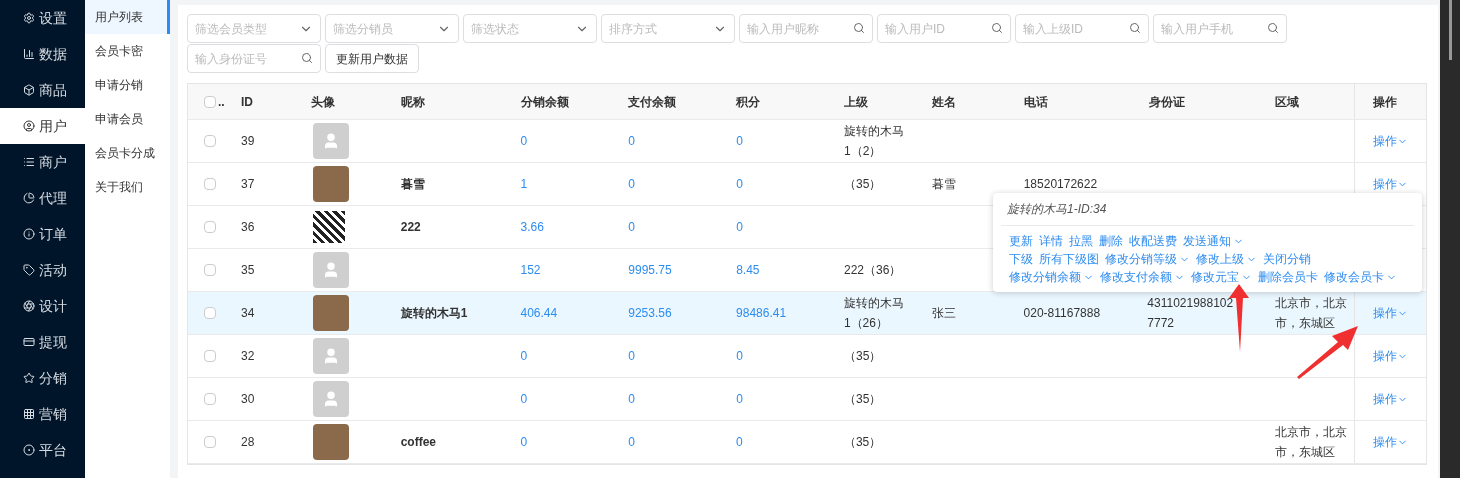  Describe the element at coordinates (1021, 259) in the screenshot. I see `popover-action-link: 下级` at that location.